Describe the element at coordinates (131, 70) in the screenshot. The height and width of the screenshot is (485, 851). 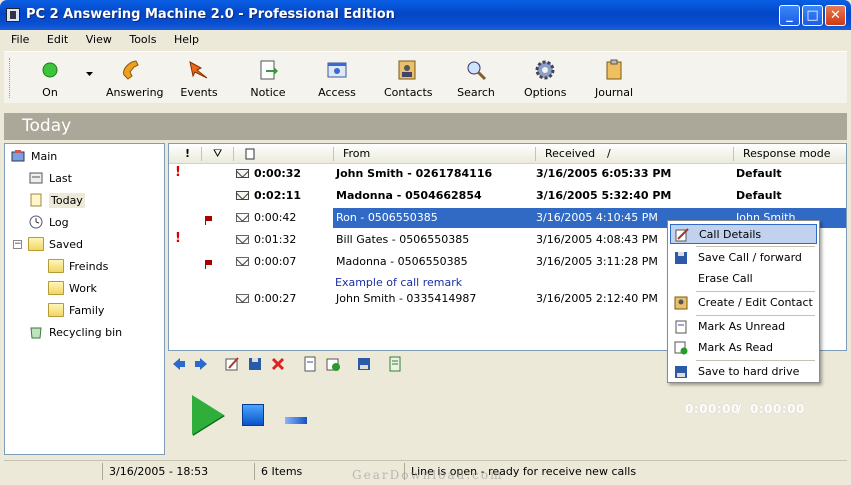
I see `phone-icon` at that location.